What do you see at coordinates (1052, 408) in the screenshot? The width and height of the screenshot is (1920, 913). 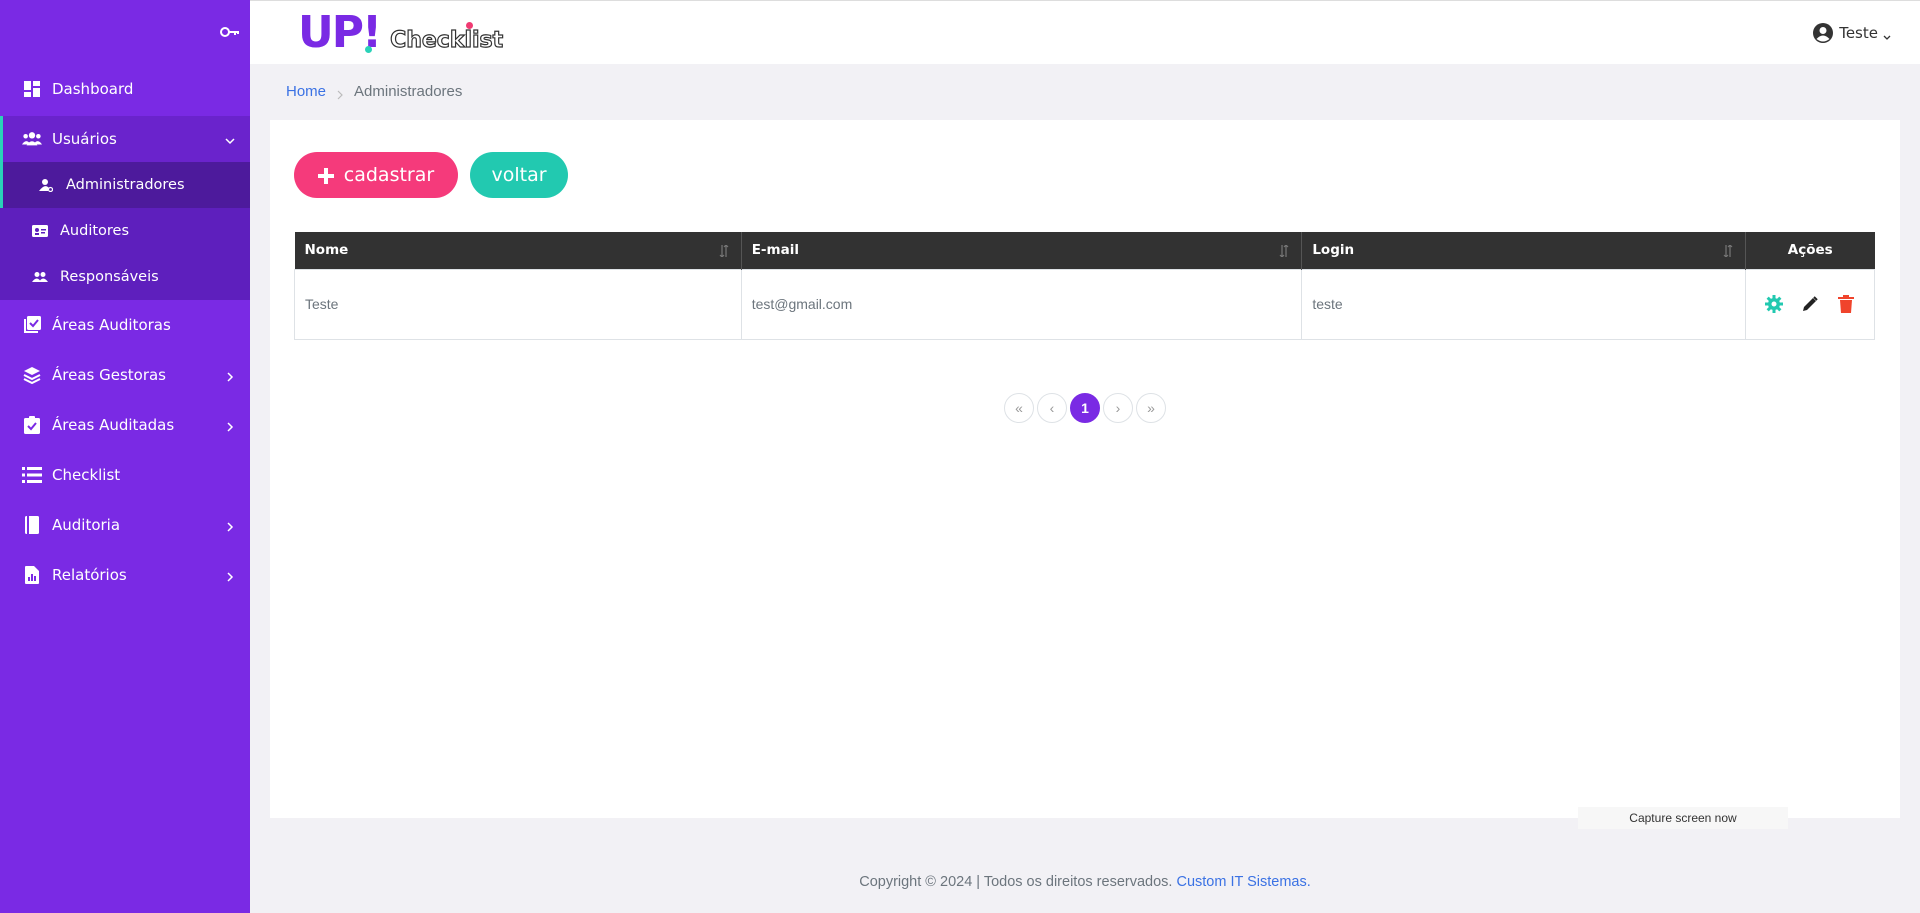 I see `page-prev-button: ‹` at bounding box center [1052, 408].